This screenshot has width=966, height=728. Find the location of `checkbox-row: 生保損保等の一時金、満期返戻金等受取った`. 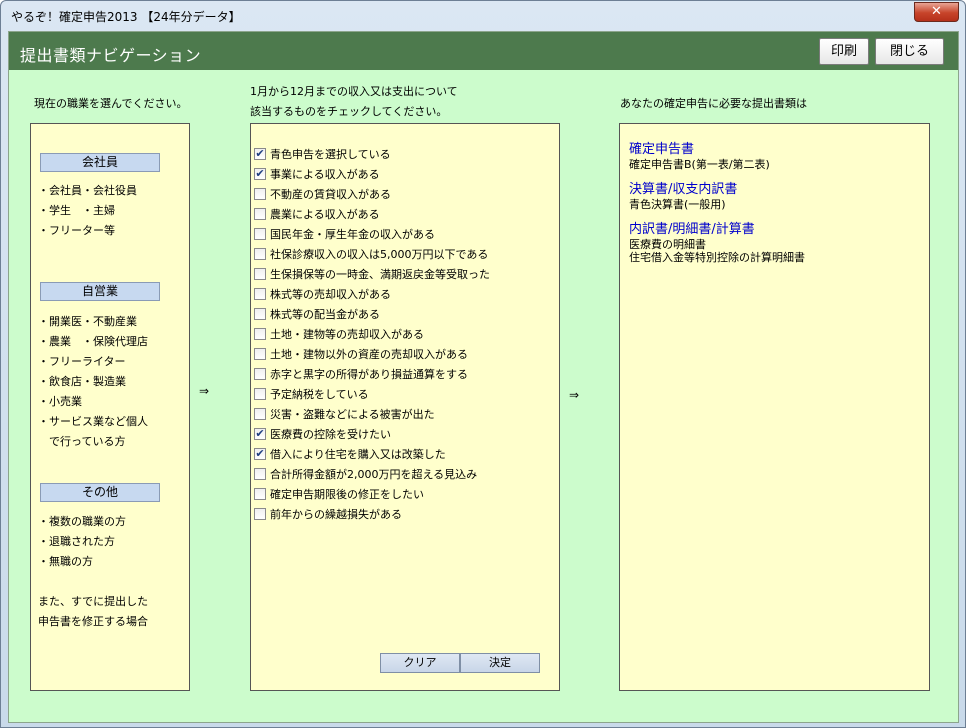

checkbox-row: 生保損保等の一時金、満期返戻金等受取った is located at coordinates (404, 274).